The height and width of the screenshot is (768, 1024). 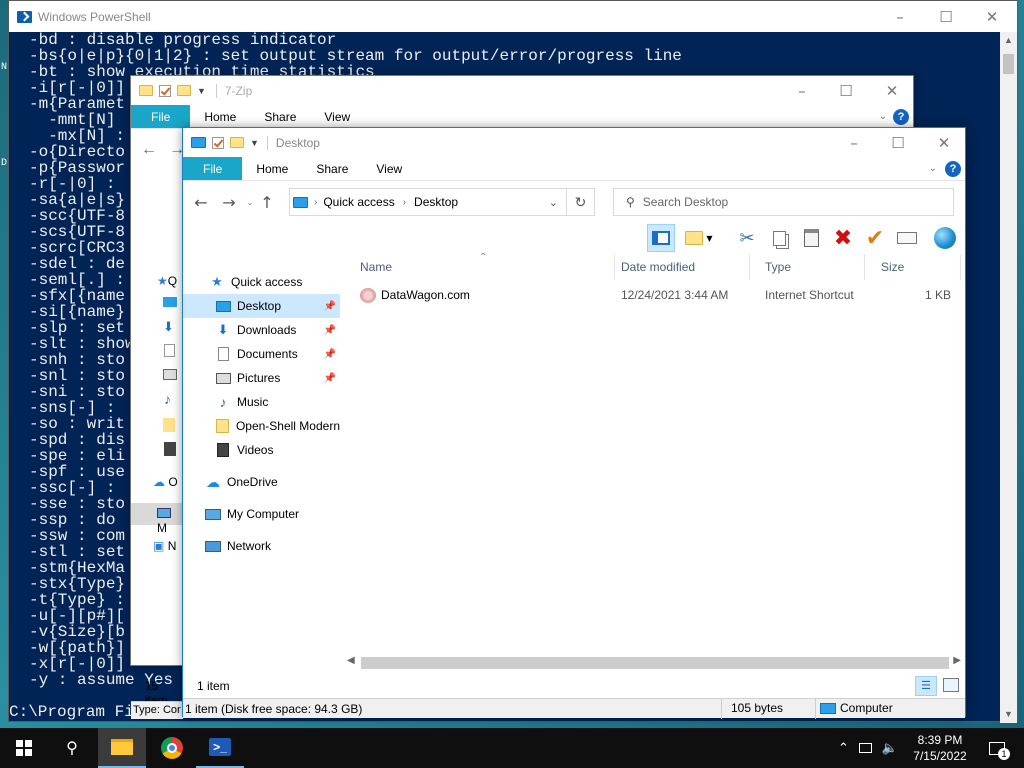 I want to click on music-icon: ♪, so click(x=167, y=399).